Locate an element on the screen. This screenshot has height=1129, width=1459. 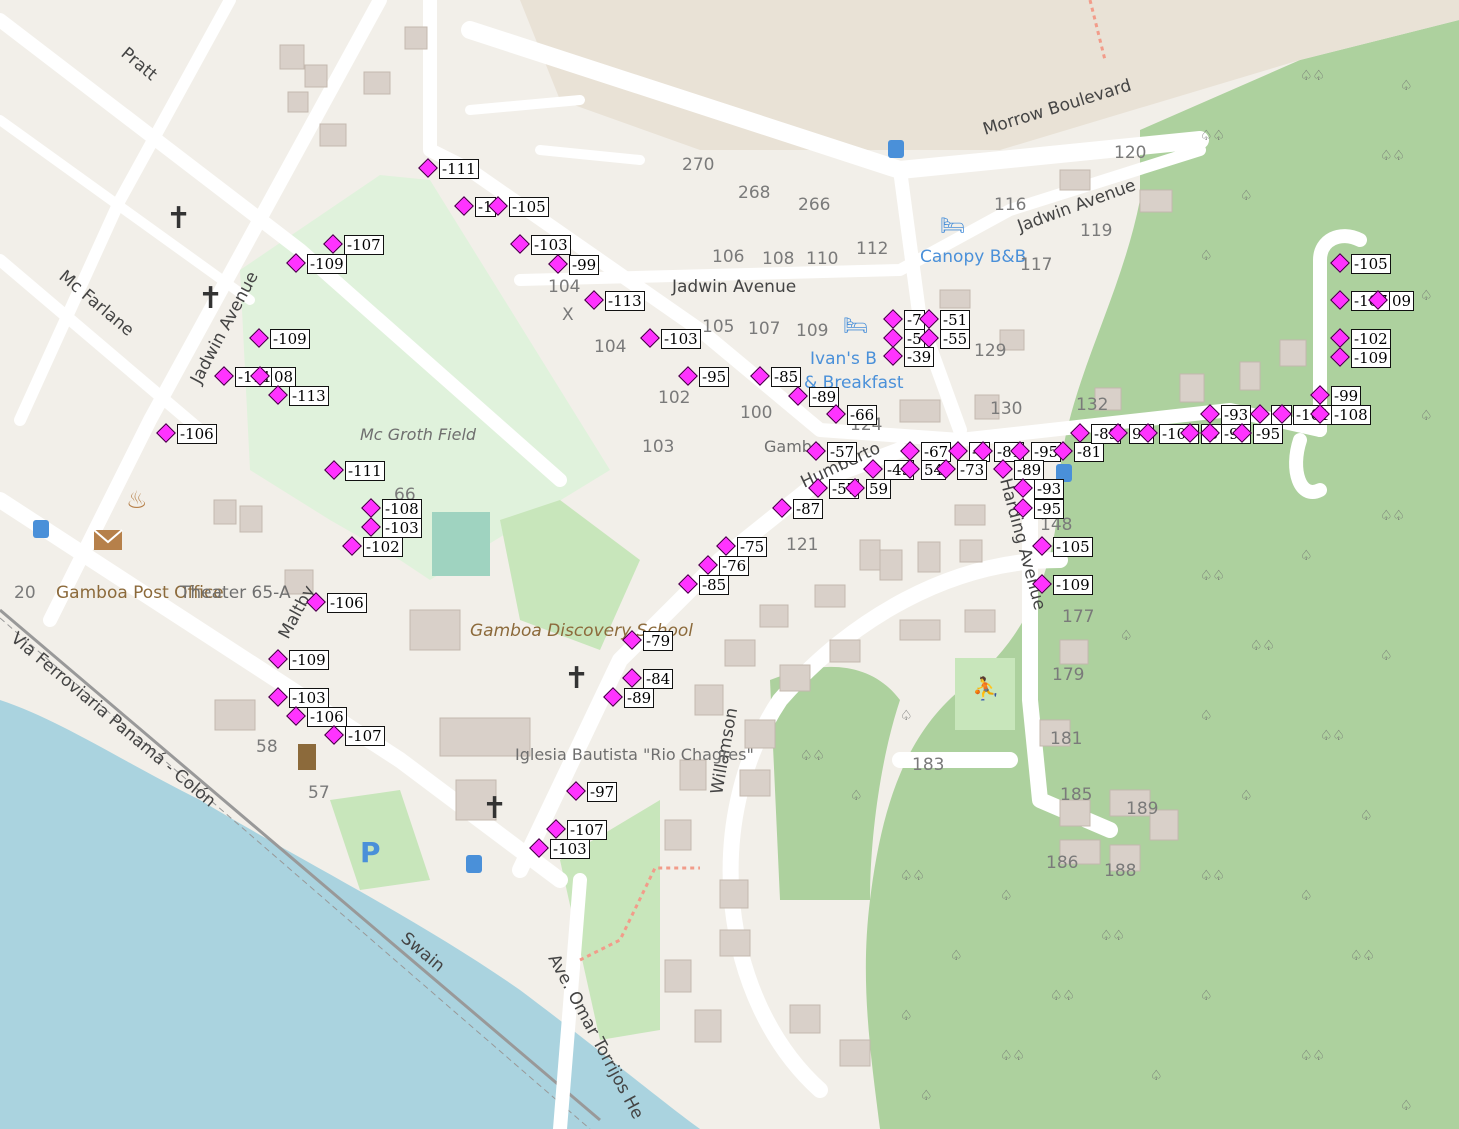
poi-label-canopy: Canopy B&B is located at coordinates (973, 257).